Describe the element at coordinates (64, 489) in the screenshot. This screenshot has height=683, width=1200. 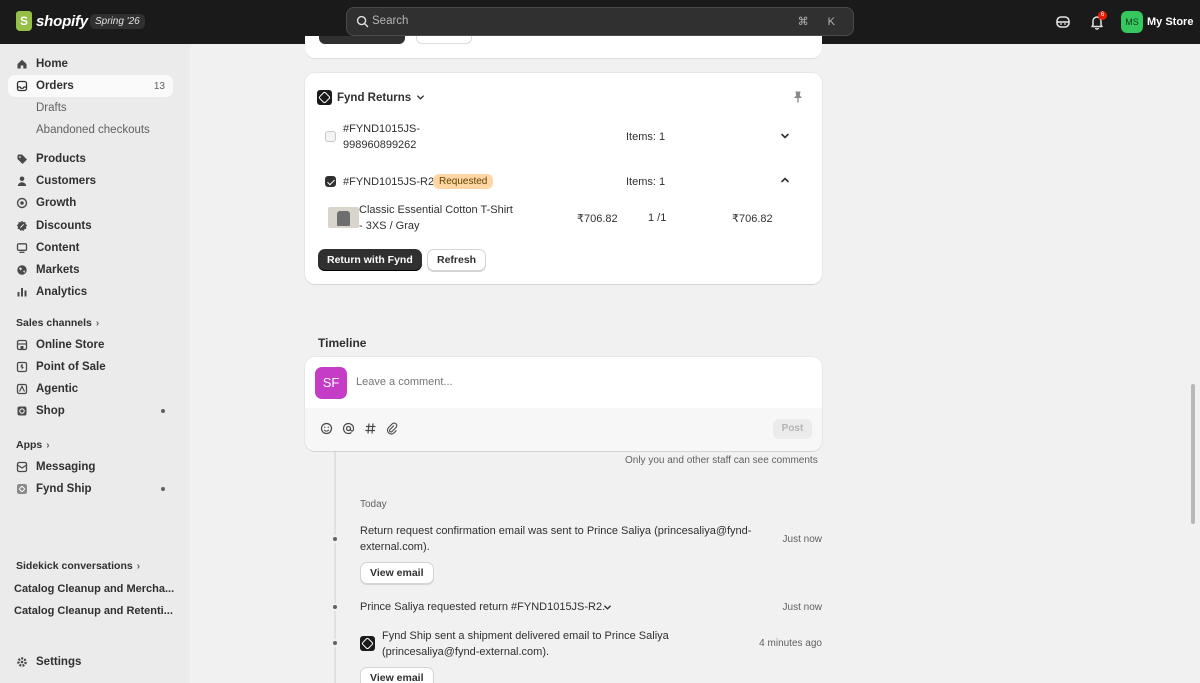
I see `sidebar-item-label: Fynd Ship` at that location.